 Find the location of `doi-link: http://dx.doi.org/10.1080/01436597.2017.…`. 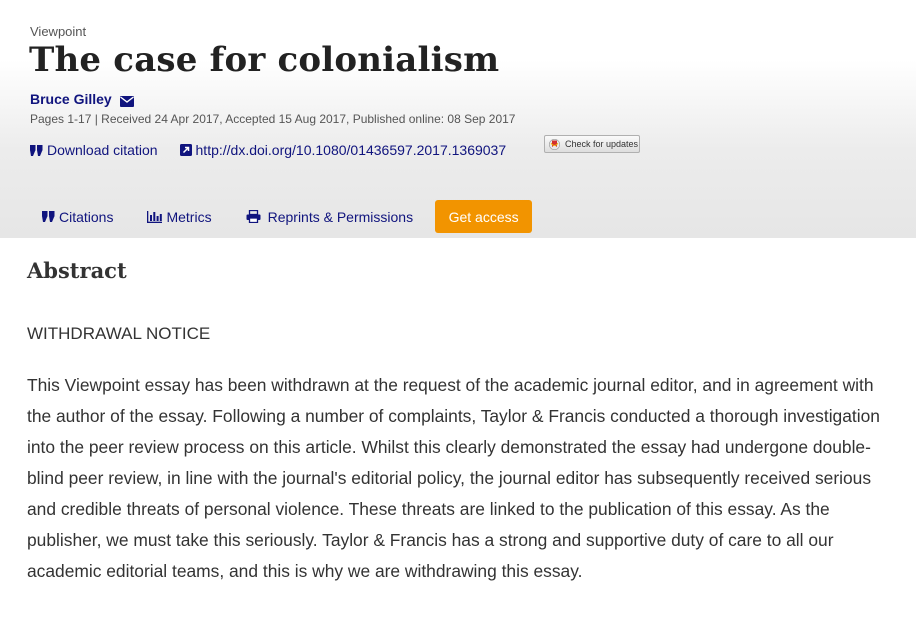

doi-link: http://dx.doi.org/10.1080/01436597.2017.… is located at coordinates (343, 150).